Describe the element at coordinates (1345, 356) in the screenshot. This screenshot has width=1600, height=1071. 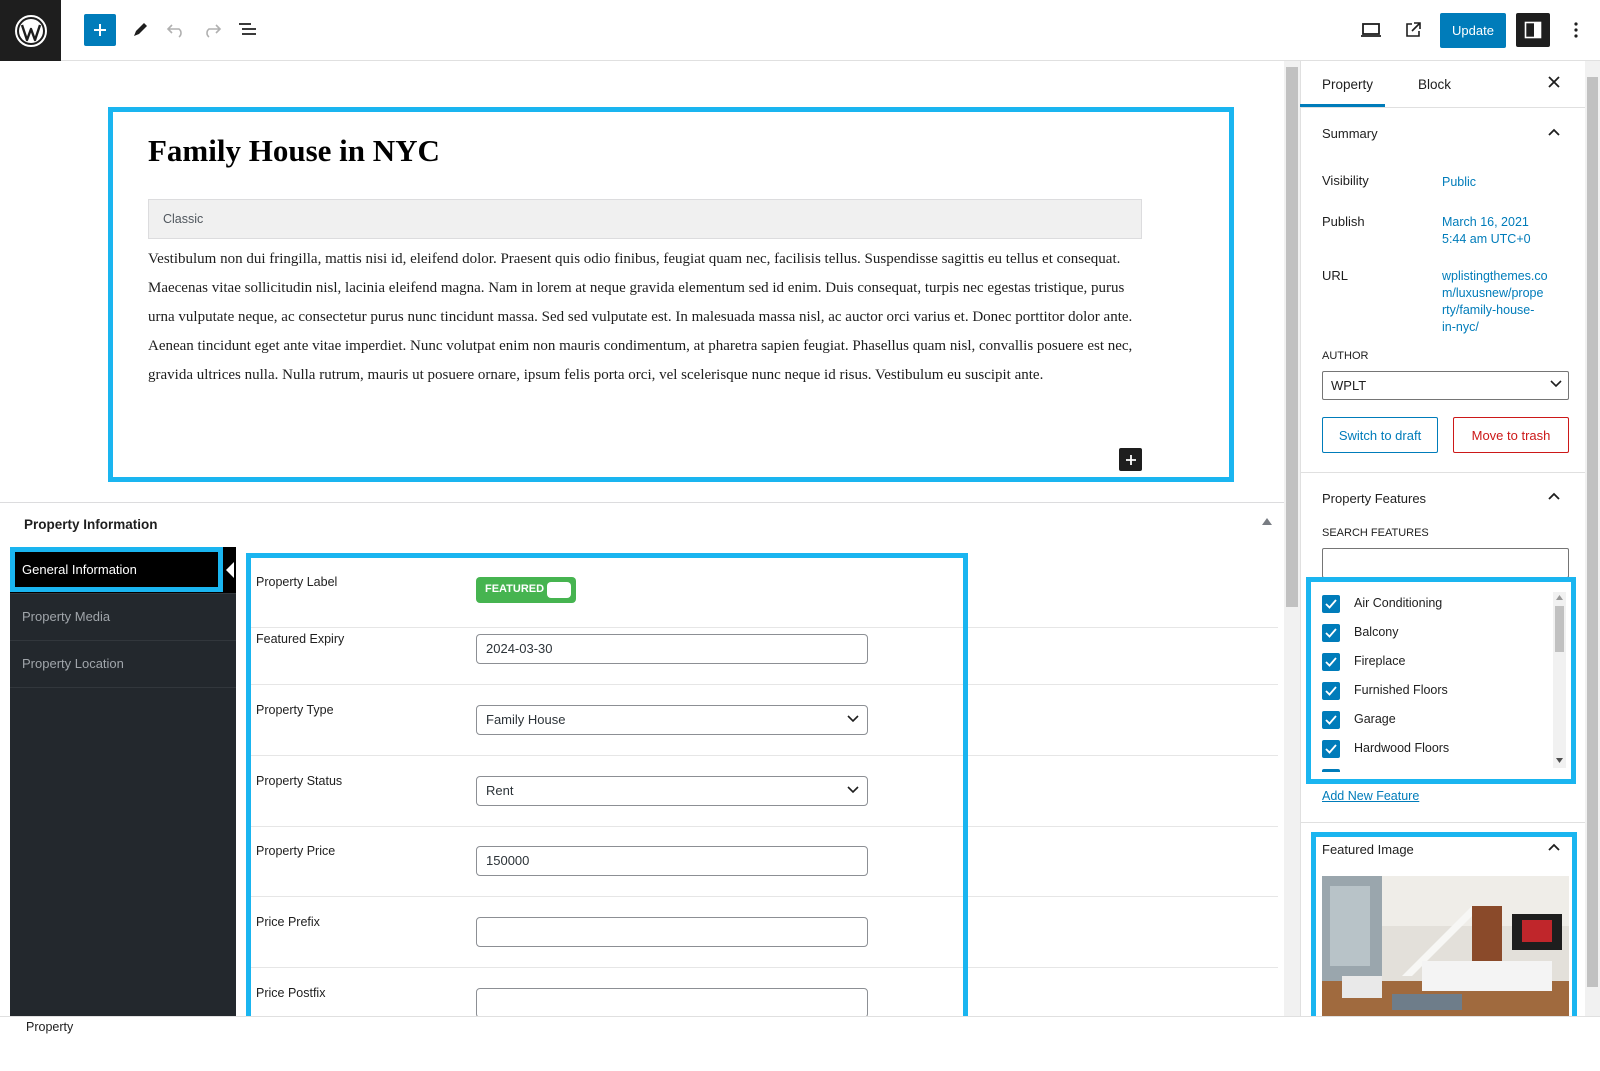
I see `author-label: AUTHOR` at that location.